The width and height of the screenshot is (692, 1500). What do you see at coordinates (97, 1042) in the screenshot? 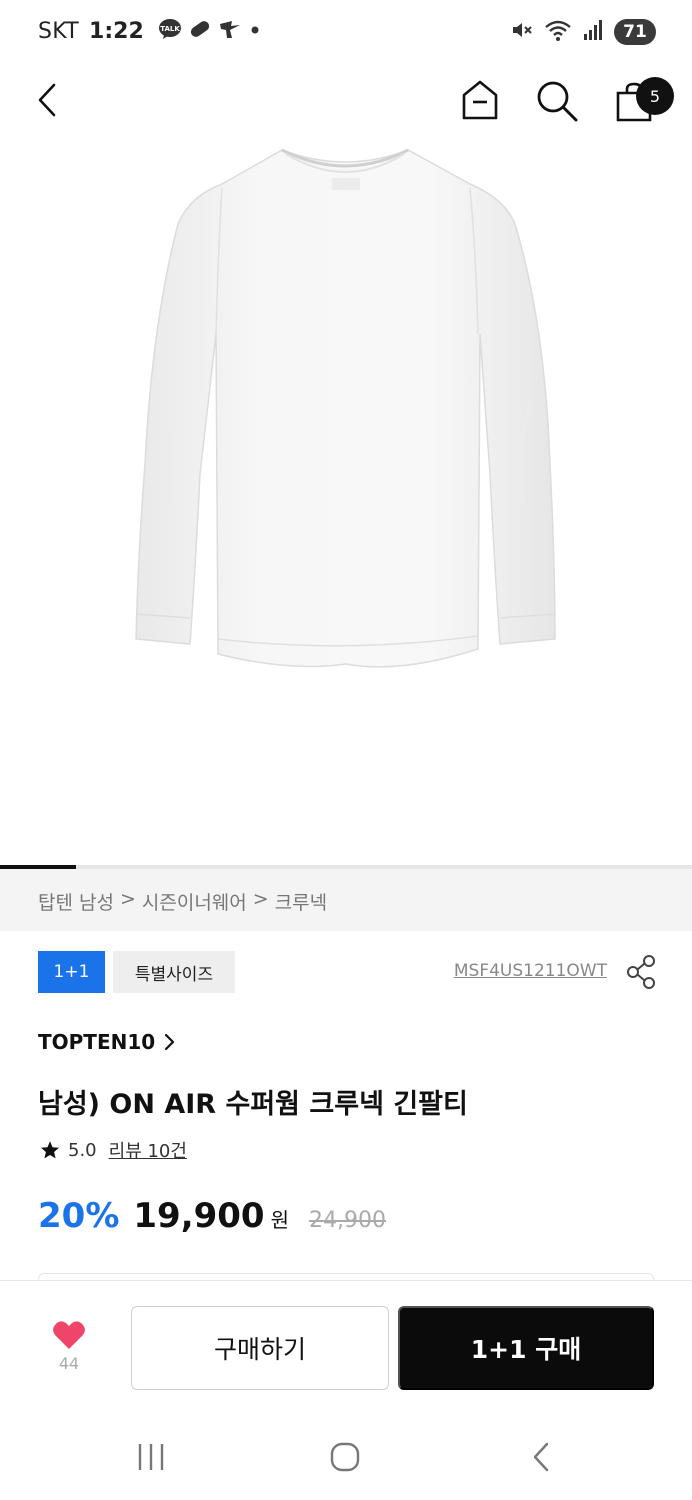
I see `brand-name: TOPTEN10` at bounding box center [97, 1042].